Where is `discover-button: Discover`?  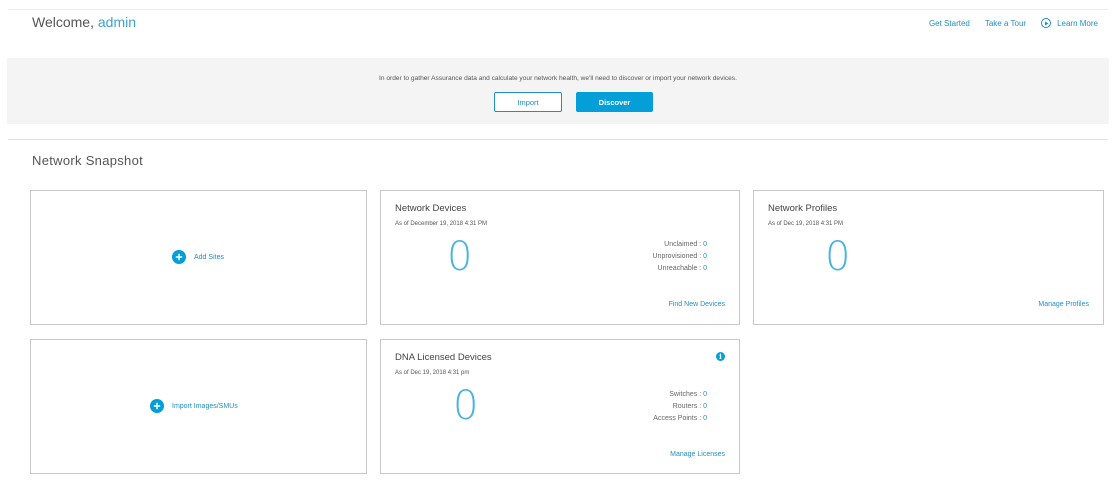 discover-button: Discover is located at coordinates (614, 102).